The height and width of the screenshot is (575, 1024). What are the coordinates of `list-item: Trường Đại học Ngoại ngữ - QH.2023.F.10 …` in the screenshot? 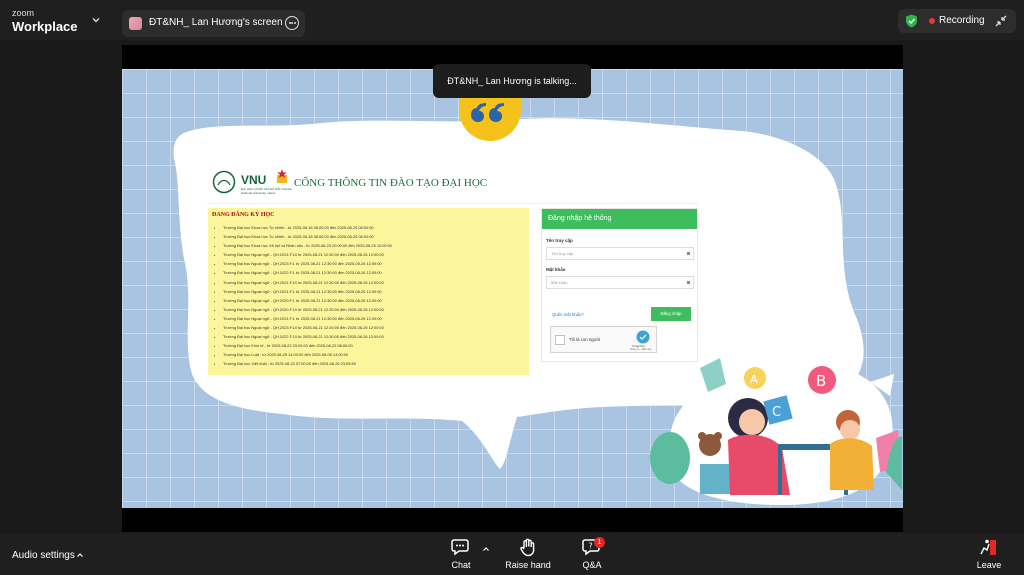 It's located at (307, 327).